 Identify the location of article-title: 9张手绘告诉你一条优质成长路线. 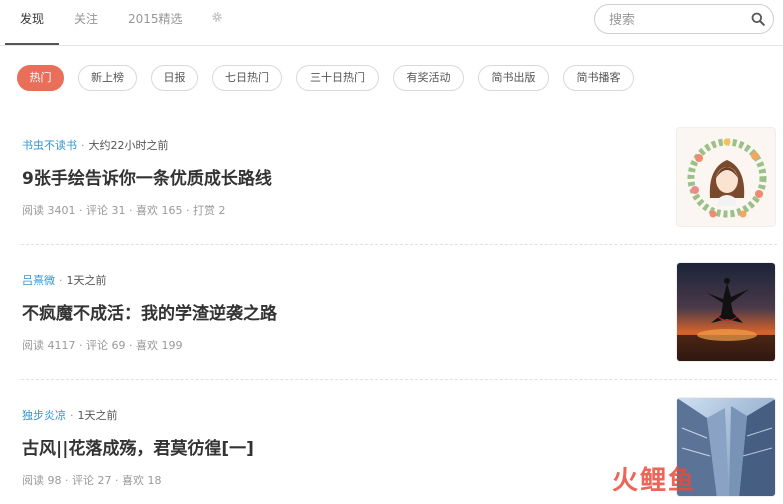
(147, 176).